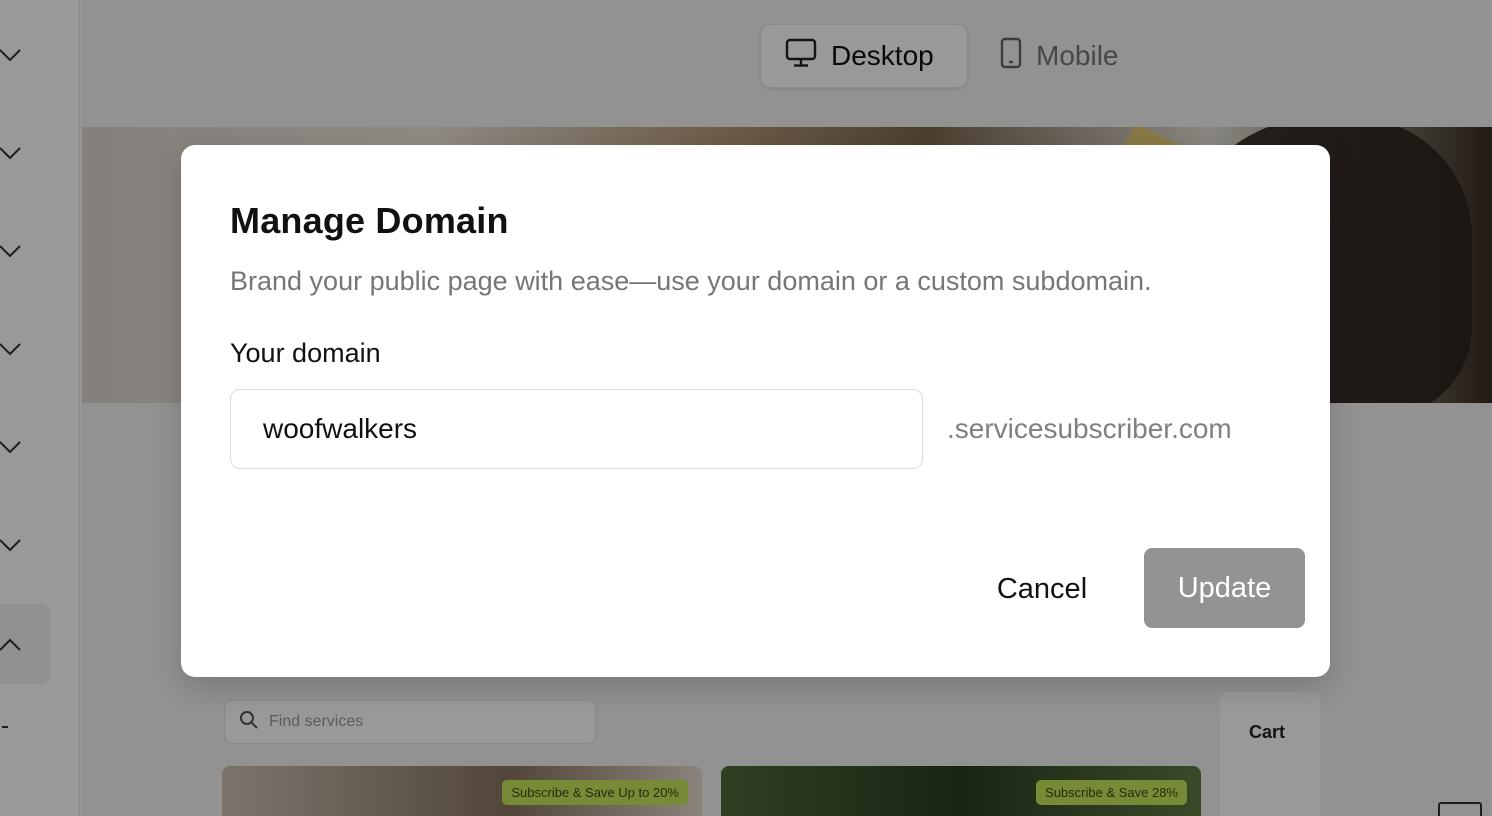 The height and width of the screenshot is (816, 1492). Describe the element at coordinates (576, 429) in the screenshot. I see `domain-input` at that location.